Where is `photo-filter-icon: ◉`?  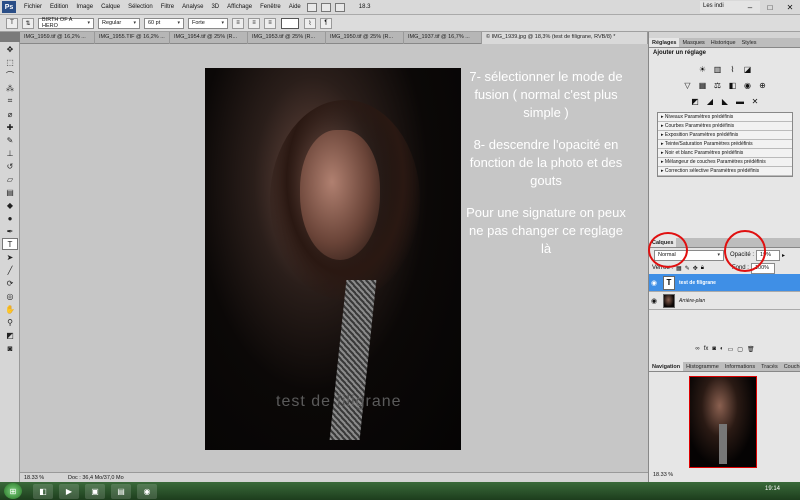
photo-filter-icon: ◉ is located at coordinates (747, 85).